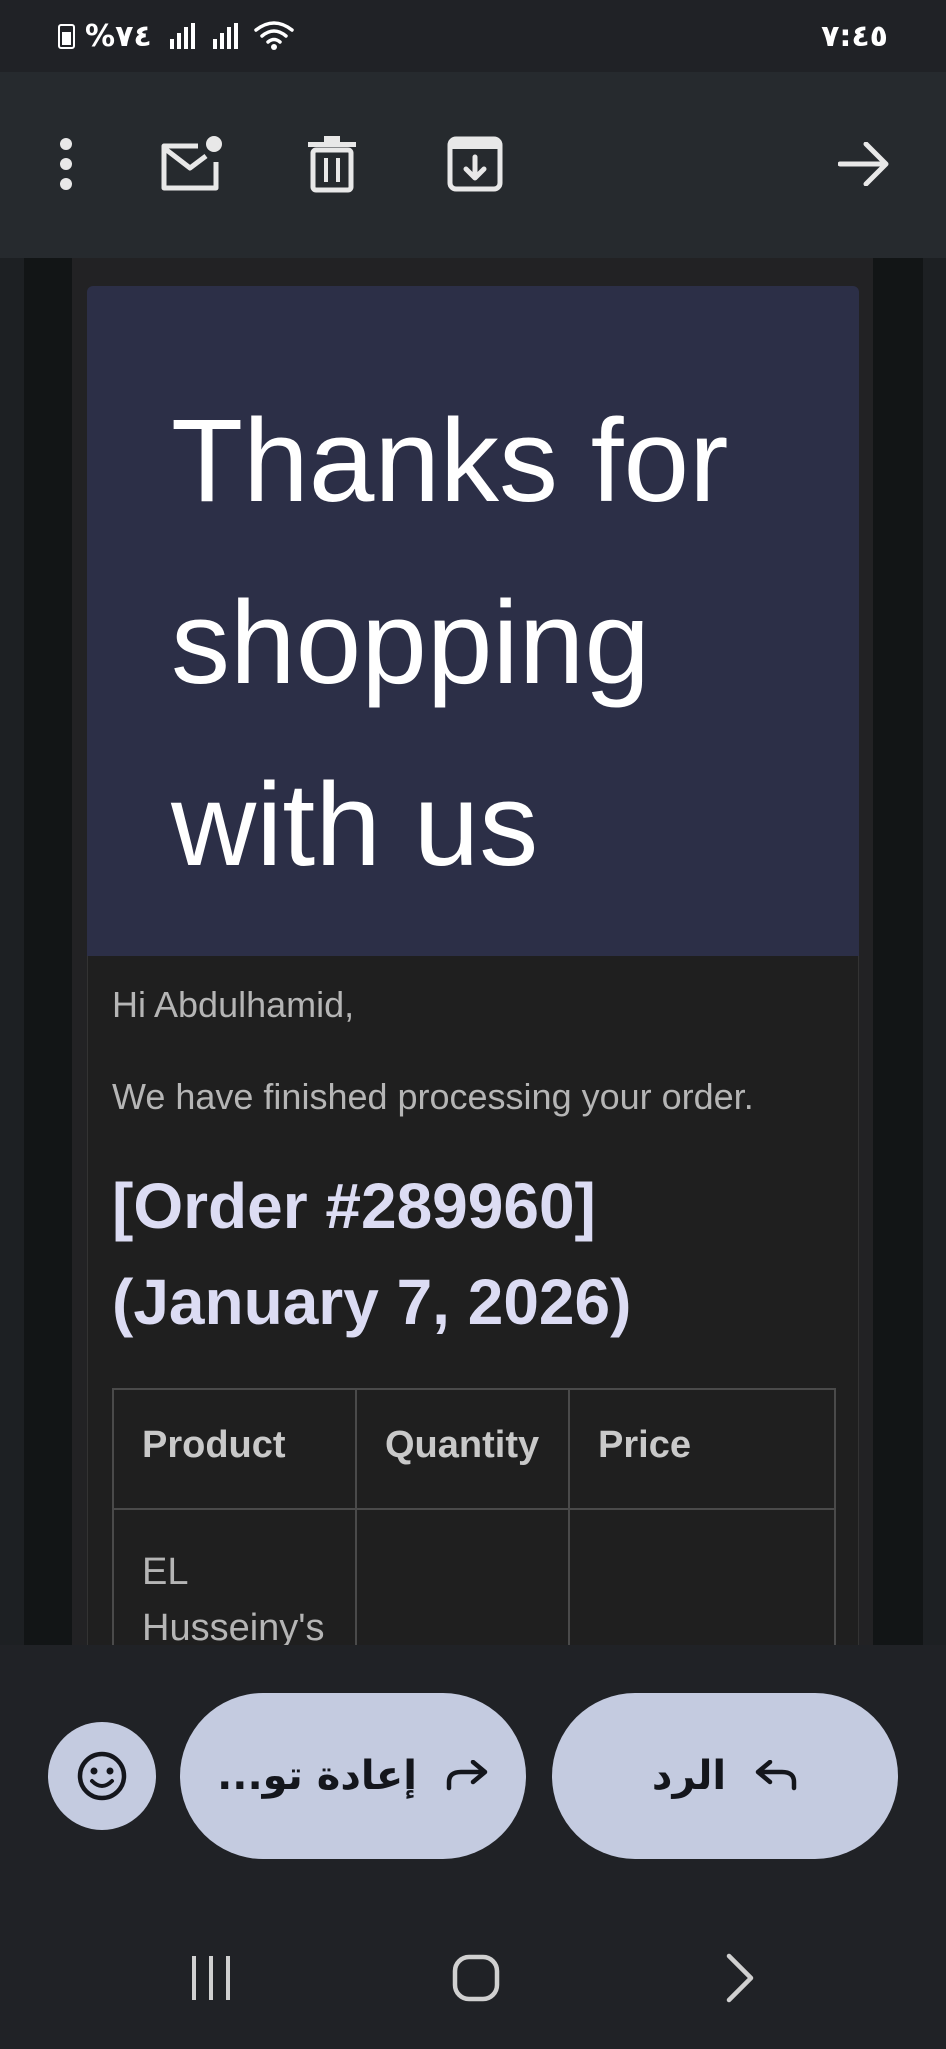 Image resolution: width=946 pixels, height=2049 pixels. Describe the element at coordinates (854, 36) in the screenshot. I see `clock: ٧:٤٥` at that location.